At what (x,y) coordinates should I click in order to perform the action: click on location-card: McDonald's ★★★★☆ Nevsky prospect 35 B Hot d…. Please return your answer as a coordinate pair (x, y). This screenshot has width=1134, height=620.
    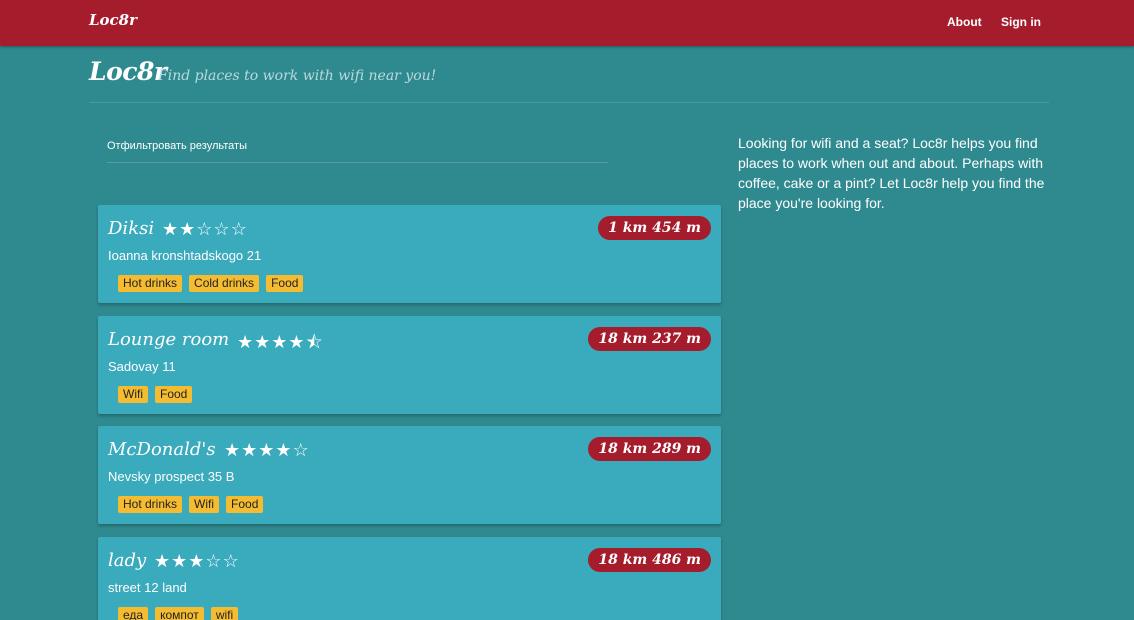
    Looking at the image, I should click on (409, 475).